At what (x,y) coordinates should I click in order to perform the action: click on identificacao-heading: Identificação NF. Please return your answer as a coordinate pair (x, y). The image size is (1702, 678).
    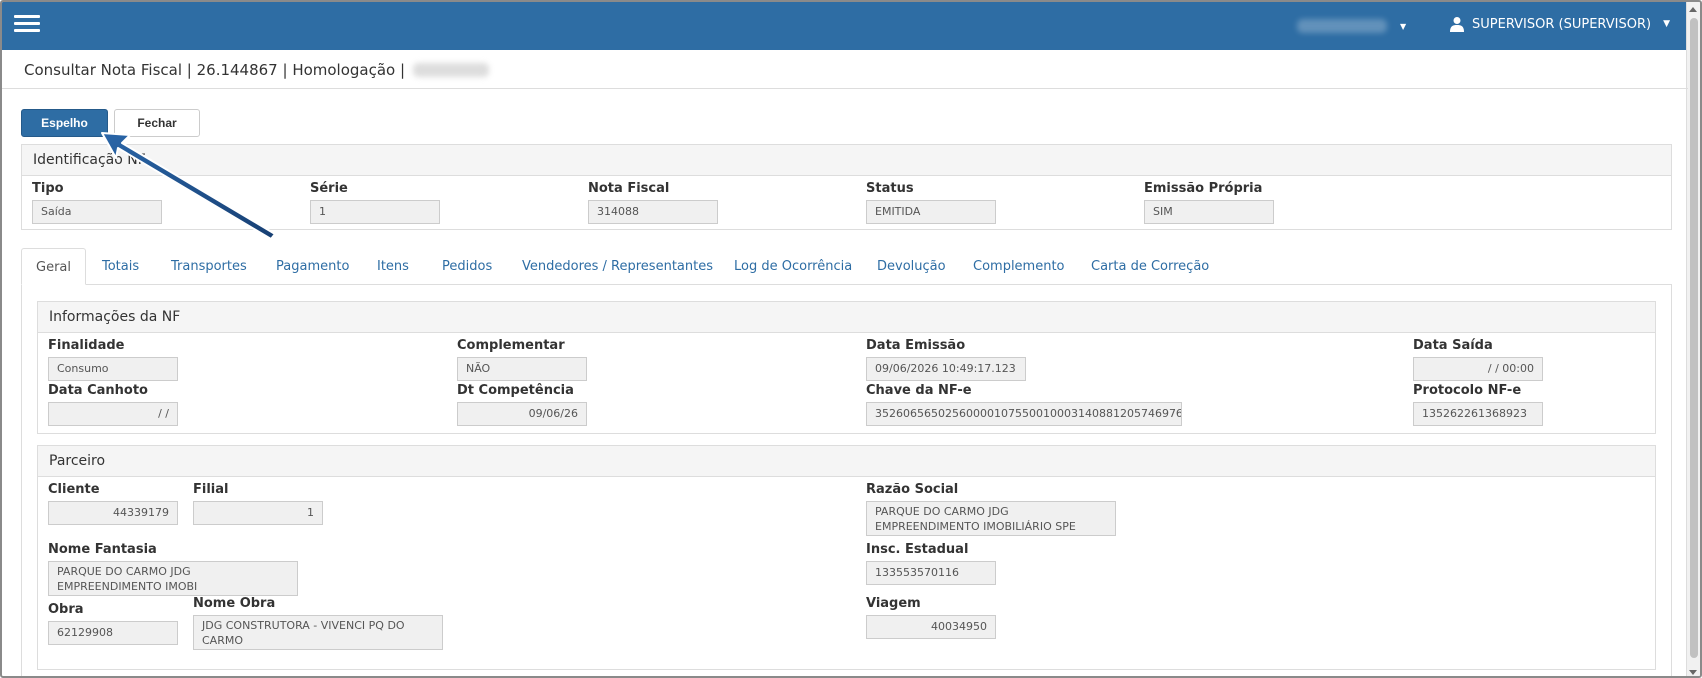
    Looking at the image, I should click on (846, 160).